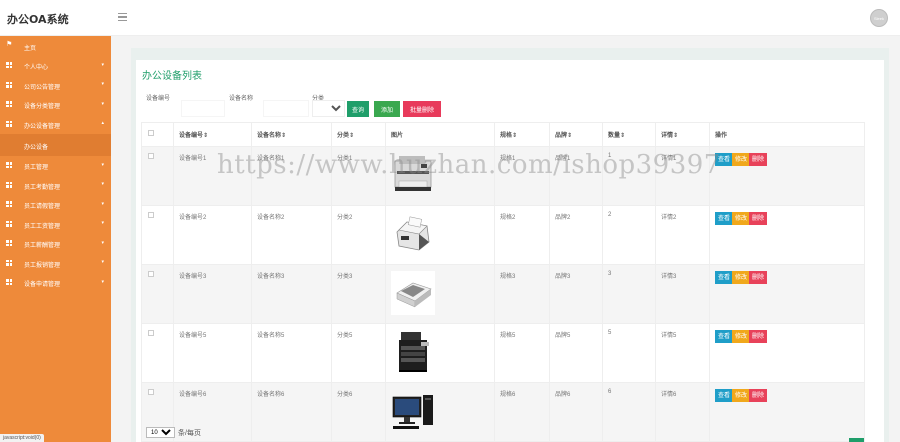 This screenshot has height=442, width=900. Describe the element at coordinates (291, 134) in the screenshot. I see `column-header: 设备名称⇕` at that location.